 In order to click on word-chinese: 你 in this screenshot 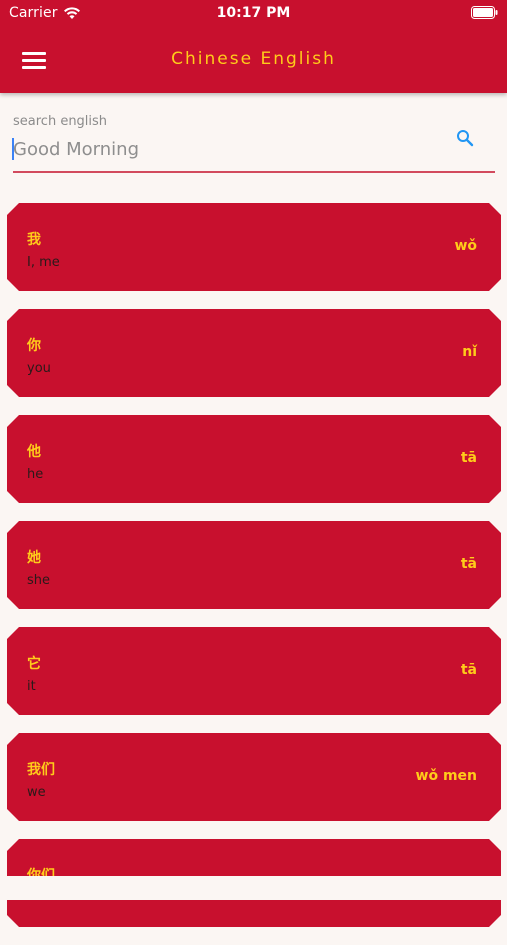, I will do `click(34, 346)`.